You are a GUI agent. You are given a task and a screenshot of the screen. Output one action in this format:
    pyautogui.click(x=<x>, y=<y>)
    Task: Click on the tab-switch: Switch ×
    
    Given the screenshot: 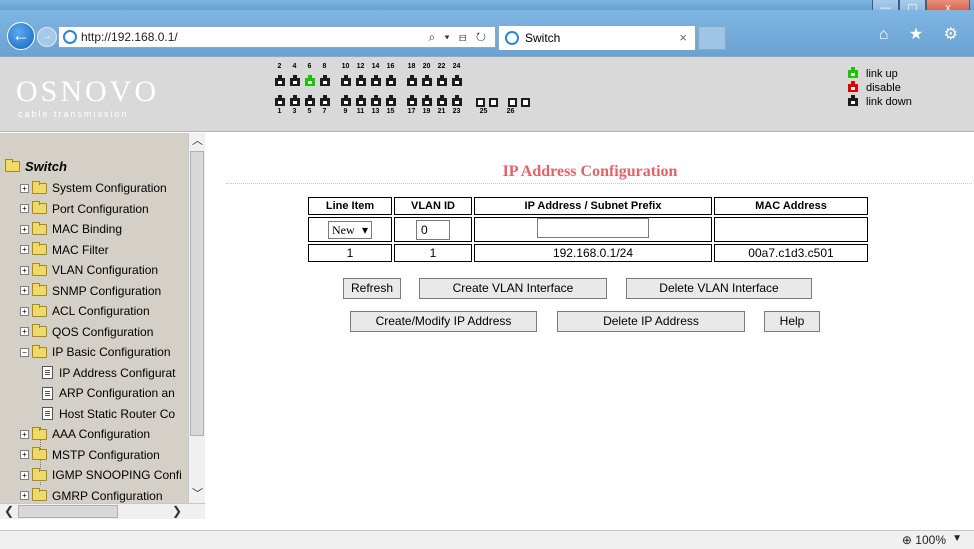 What is the action you would take?
    pyautogui.click(x=597, y=37)
    